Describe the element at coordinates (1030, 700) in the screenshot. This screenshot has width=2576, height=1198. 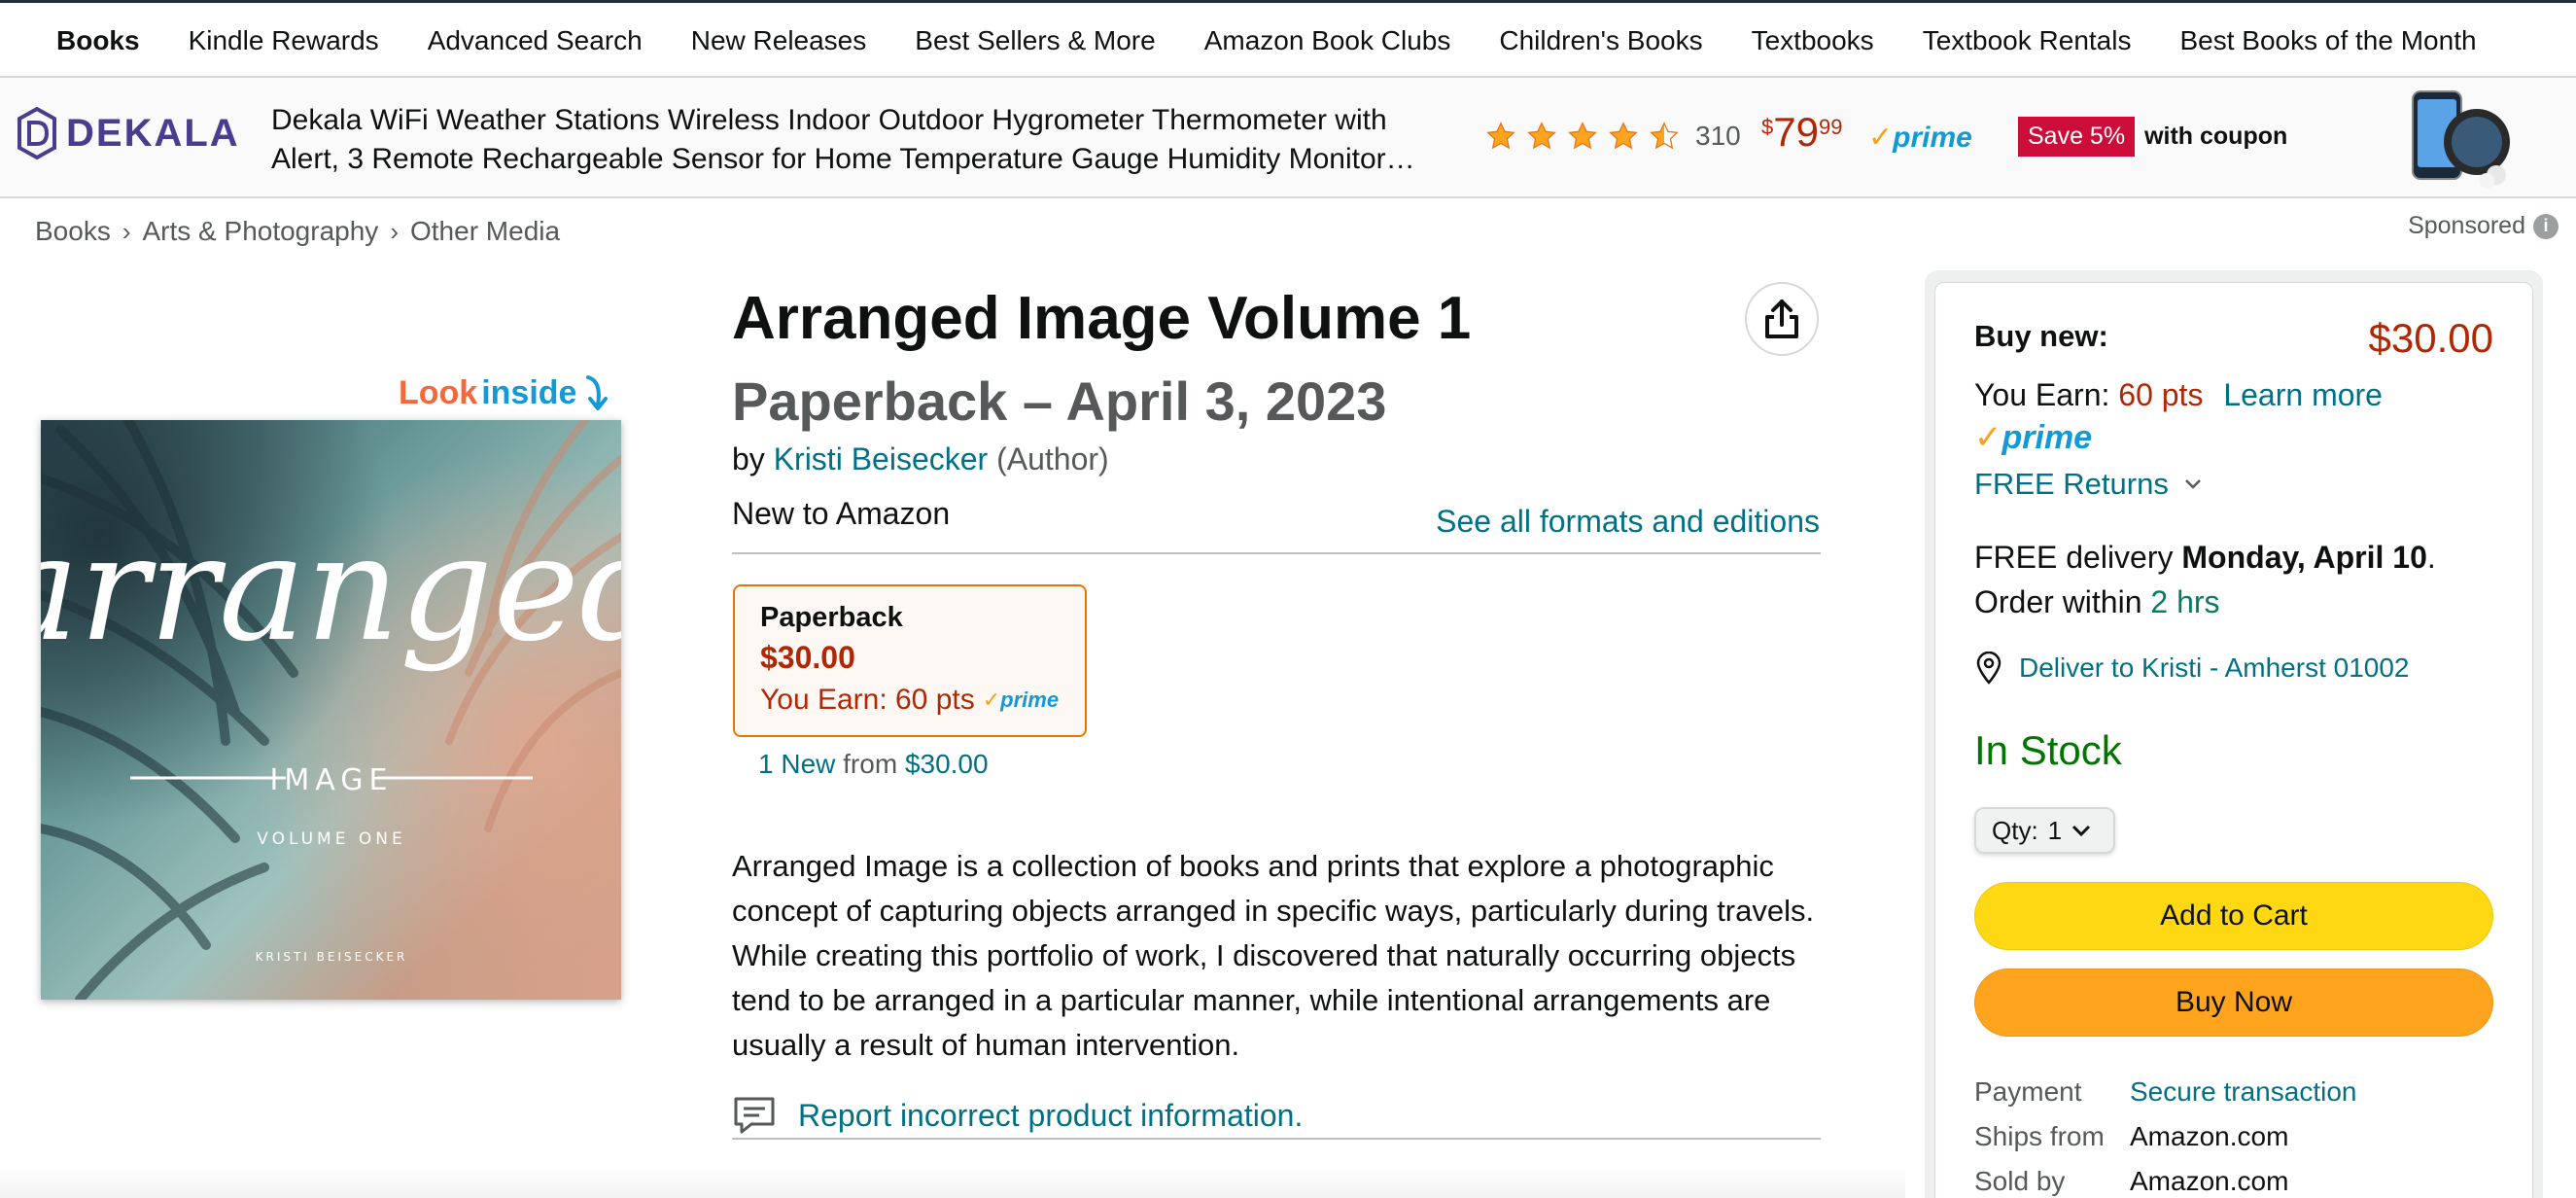
I see `format-prime-label: prime` at that location.